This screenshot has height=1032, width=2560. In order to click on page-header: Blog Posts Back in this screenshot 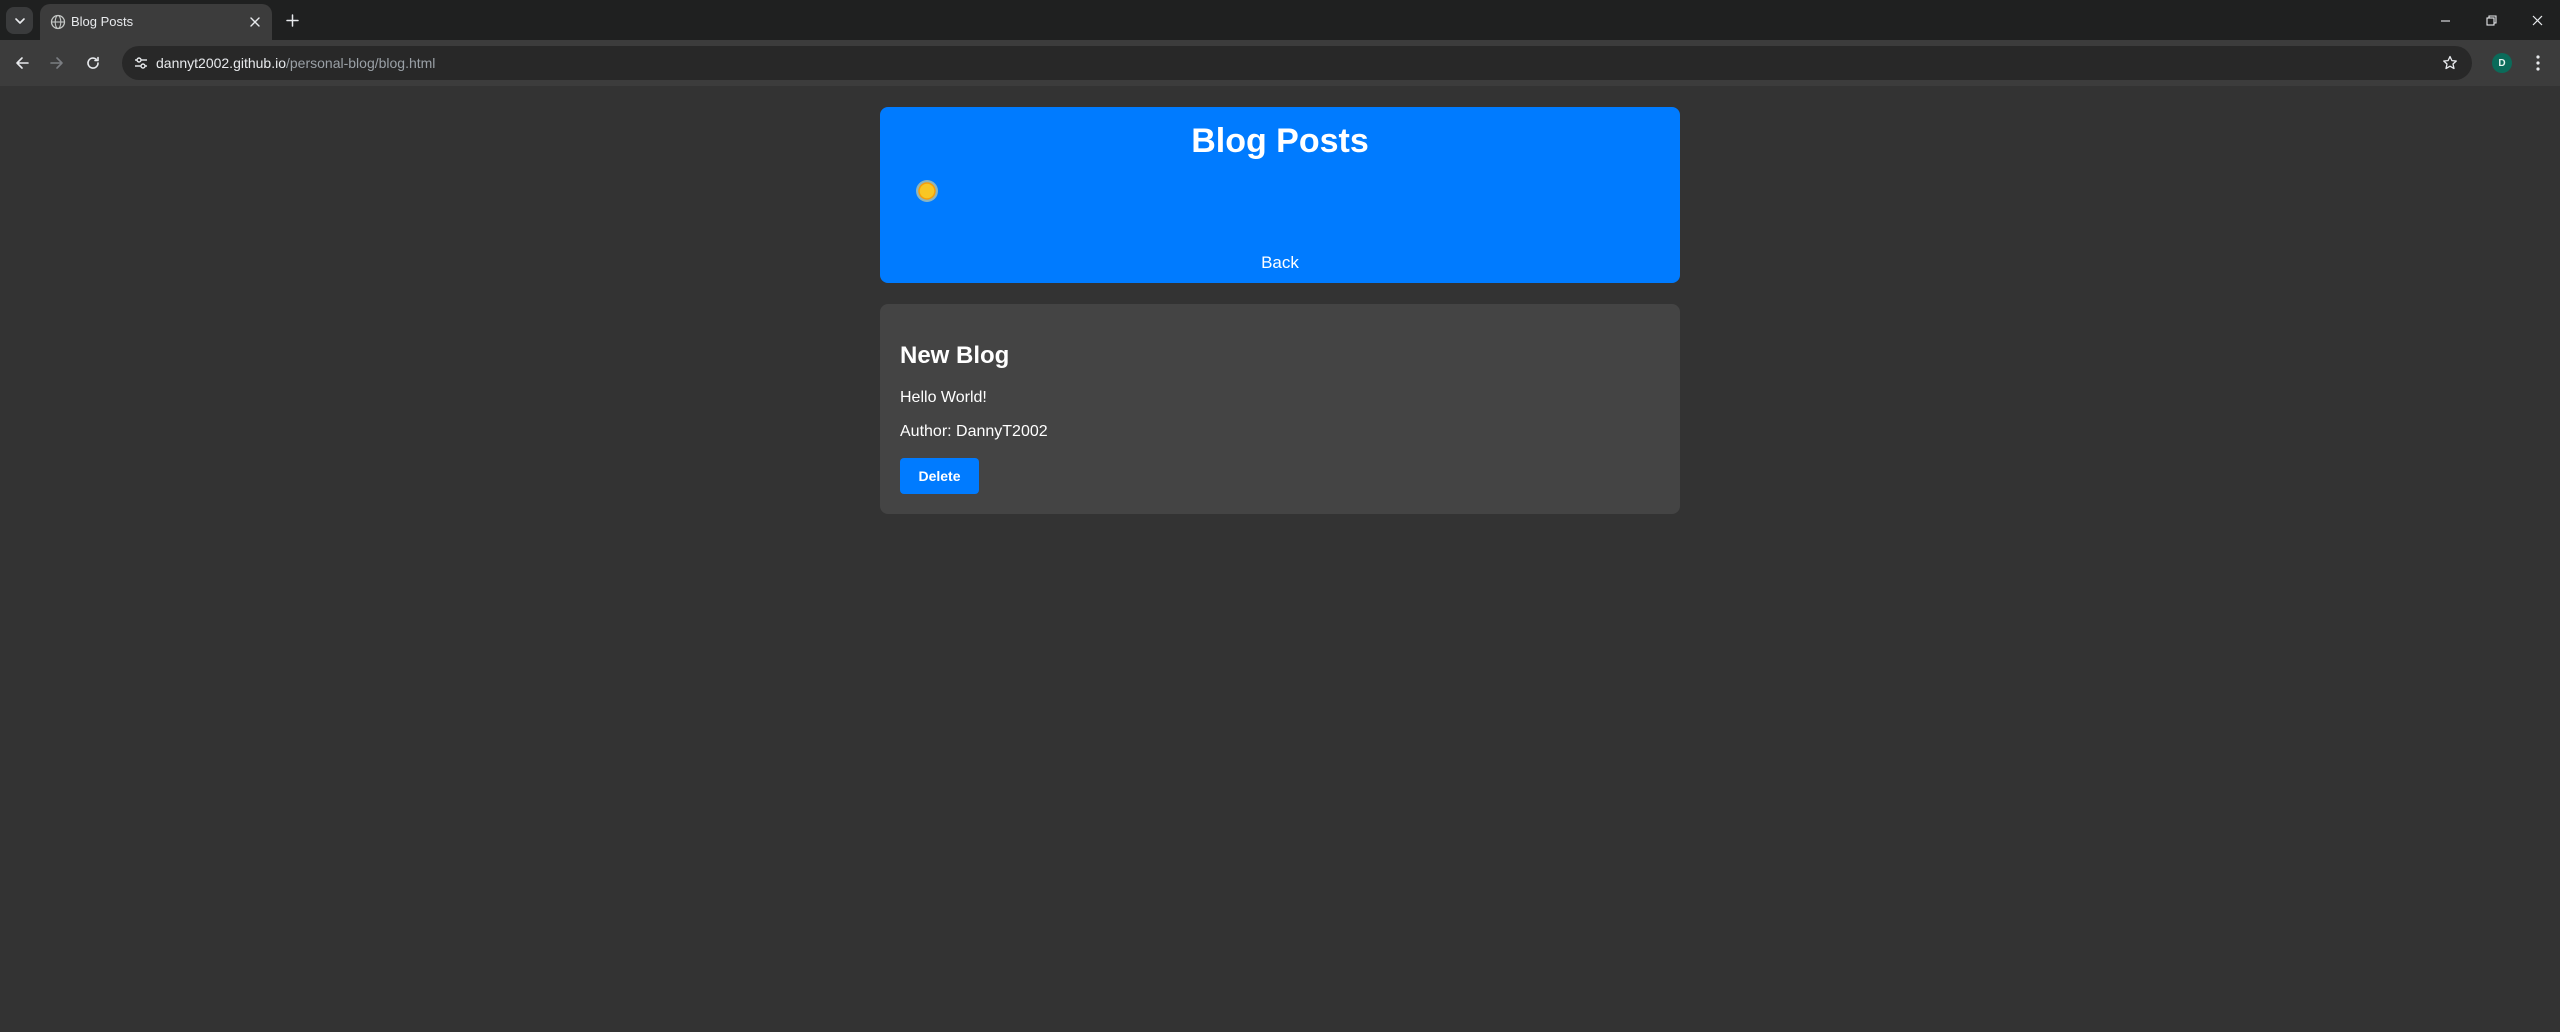, I will do `click(1280, 195)`.